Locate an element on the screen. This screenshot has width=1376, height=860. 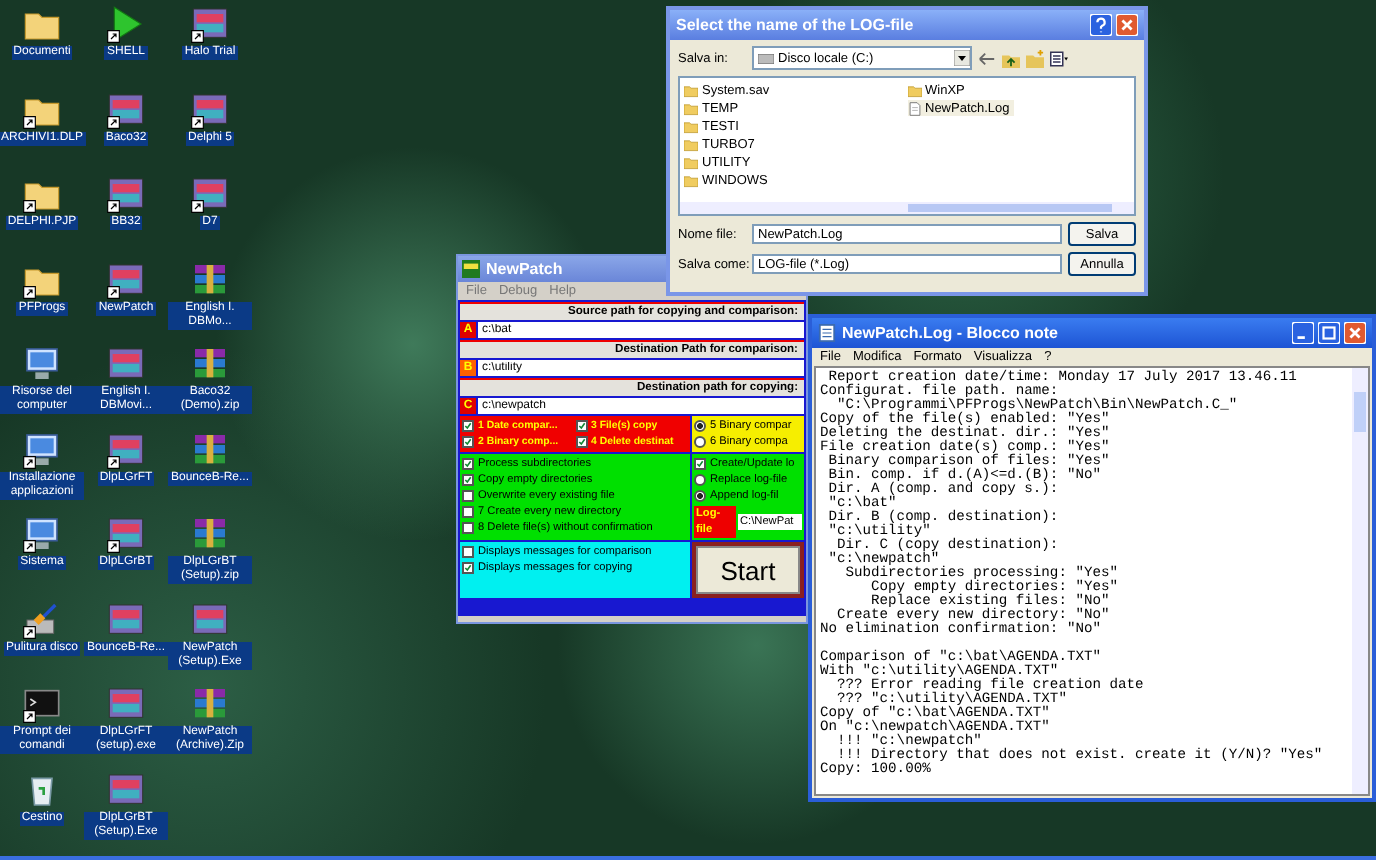
document-icon is located at coordinates (914, 108).